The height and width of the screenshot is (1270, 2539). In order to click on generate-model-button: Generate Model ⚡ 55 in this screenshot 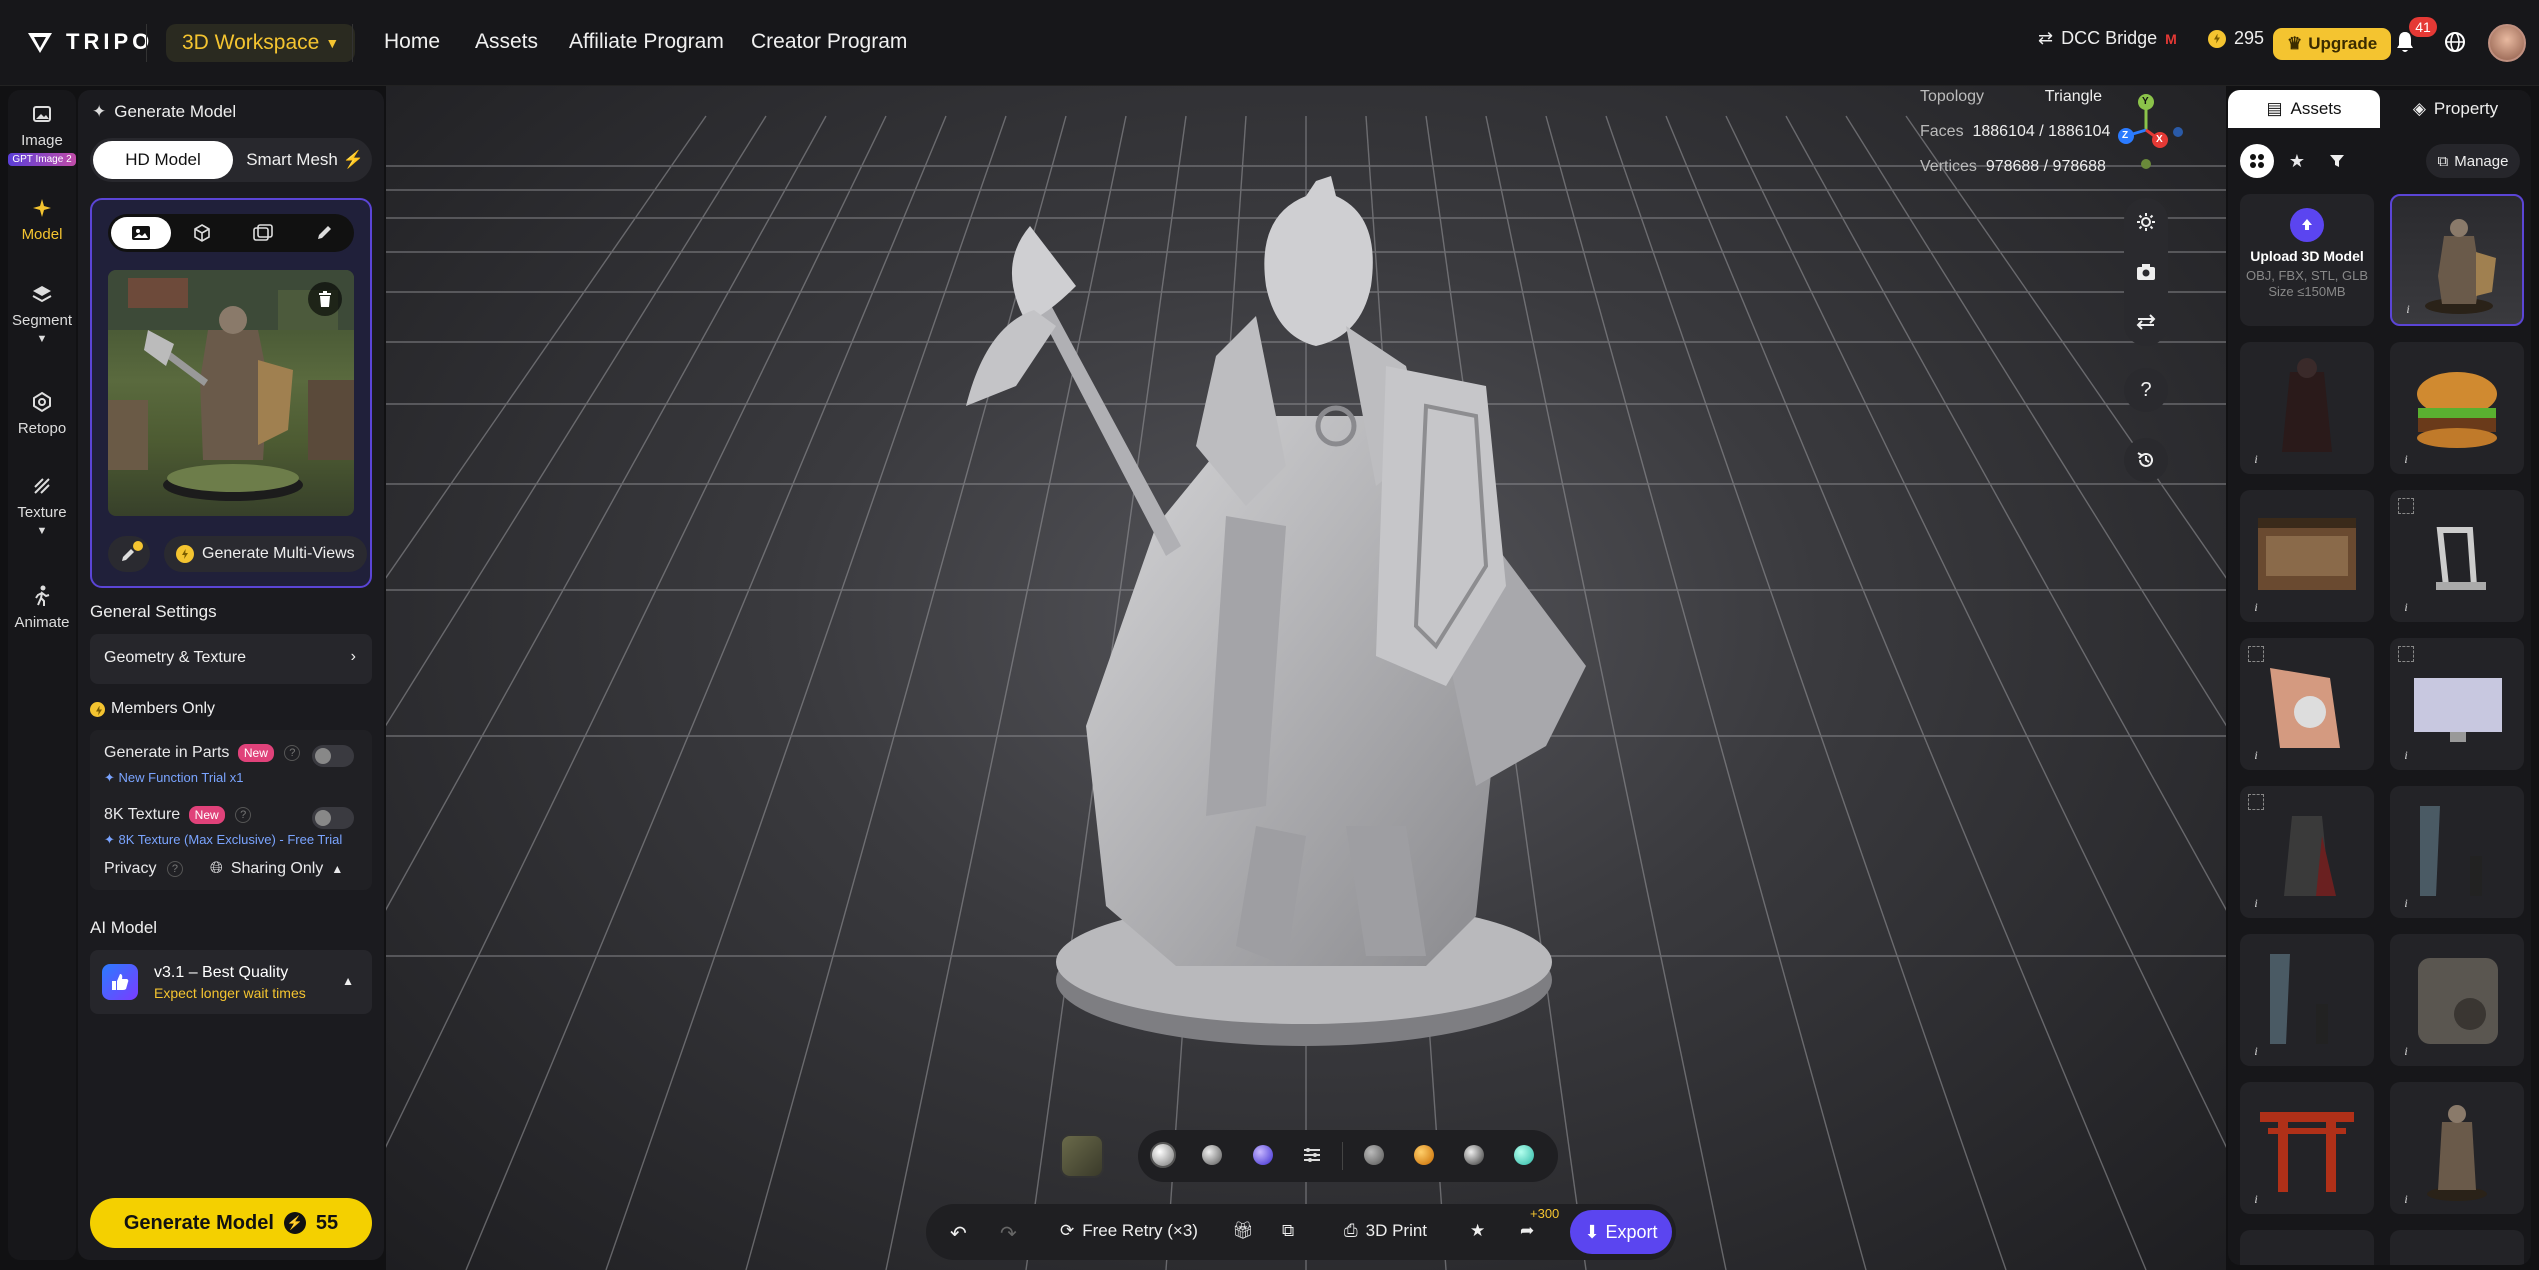, I will do `click(231, 1223)`.